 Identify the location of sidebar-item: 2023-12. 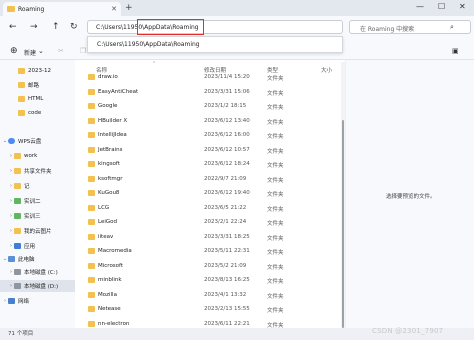
(37, 71).